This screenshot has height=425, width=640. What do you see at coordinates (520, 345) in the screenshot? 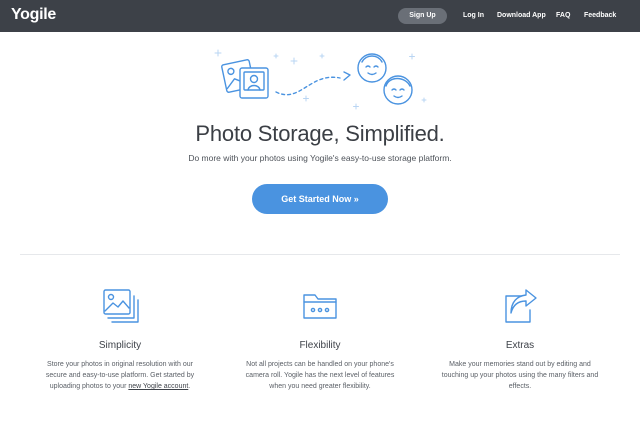
I see `feature-title: Extras` at bounding box center [520, 345].